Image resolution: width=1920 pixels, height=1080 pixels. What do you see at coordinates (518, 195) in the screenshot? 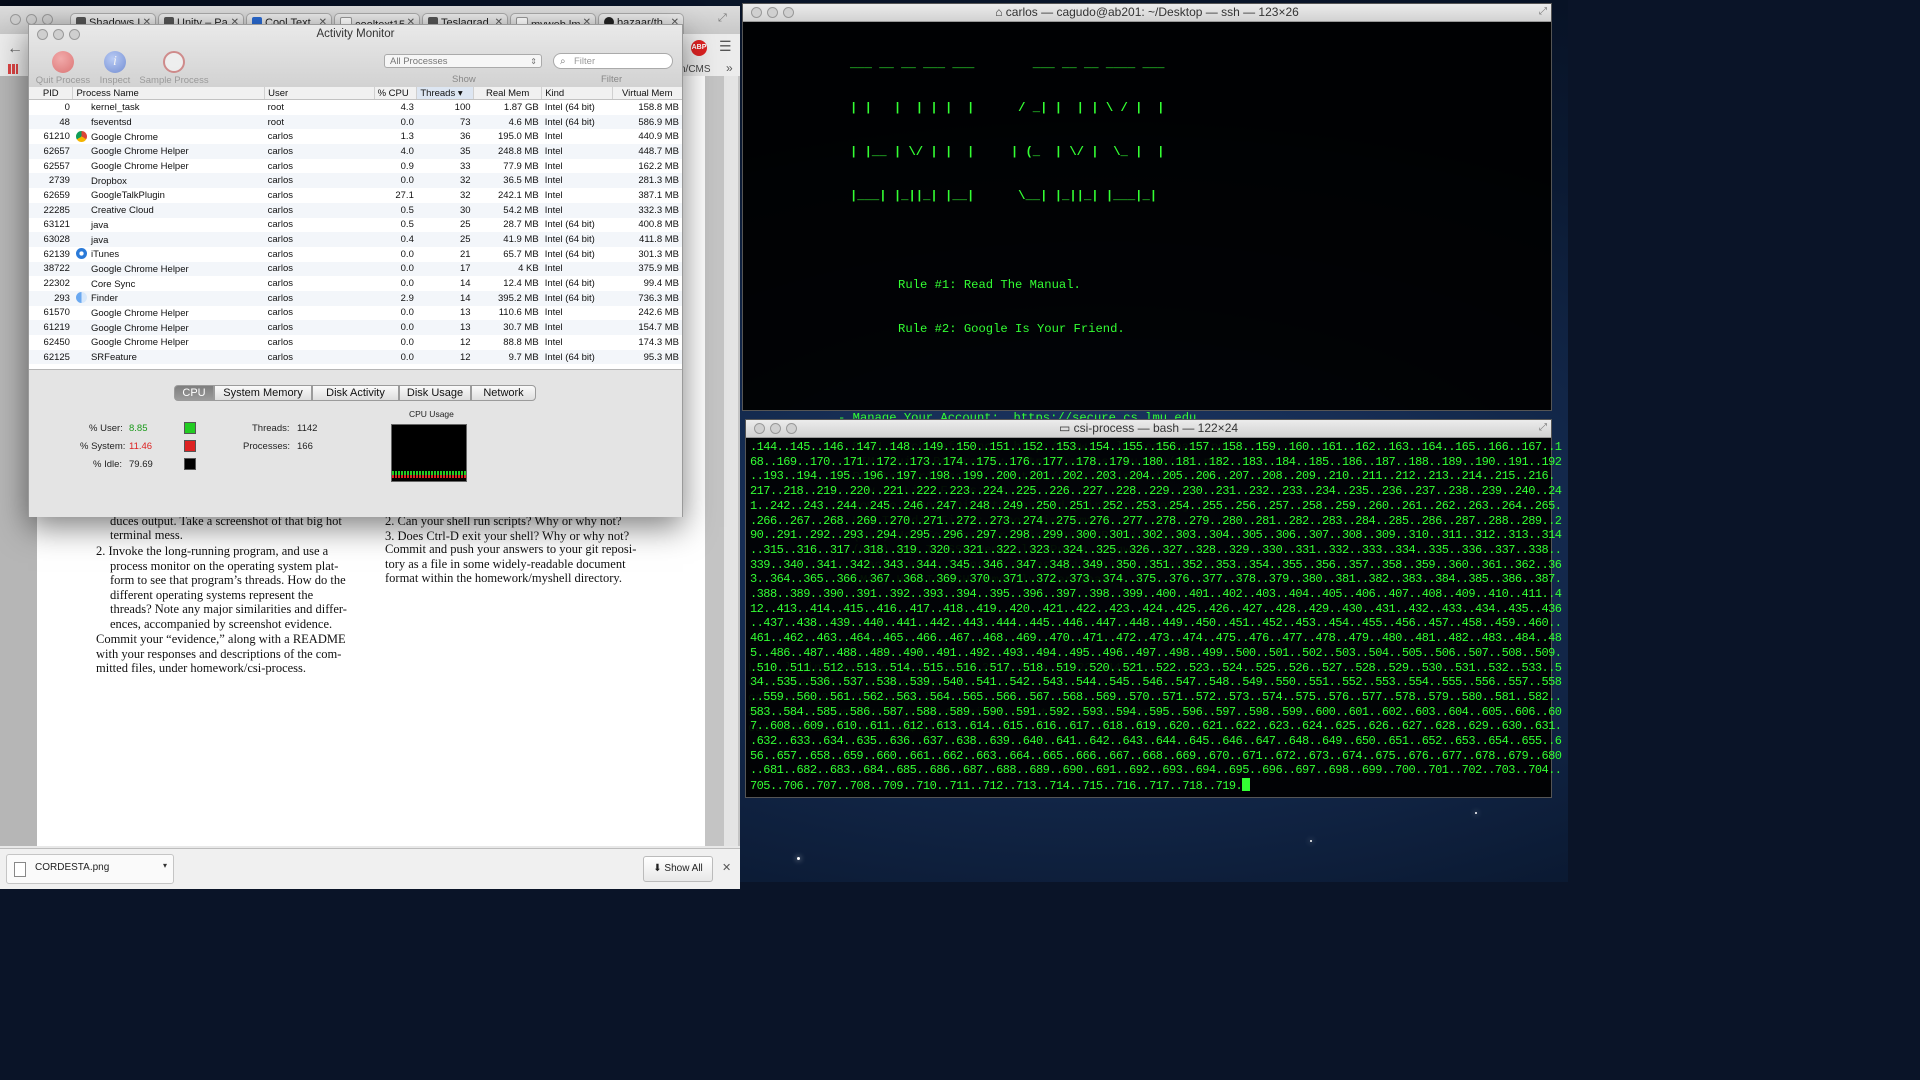
I see `cell-real-mem: 242.1 MB` at bounding box center [518, 195].